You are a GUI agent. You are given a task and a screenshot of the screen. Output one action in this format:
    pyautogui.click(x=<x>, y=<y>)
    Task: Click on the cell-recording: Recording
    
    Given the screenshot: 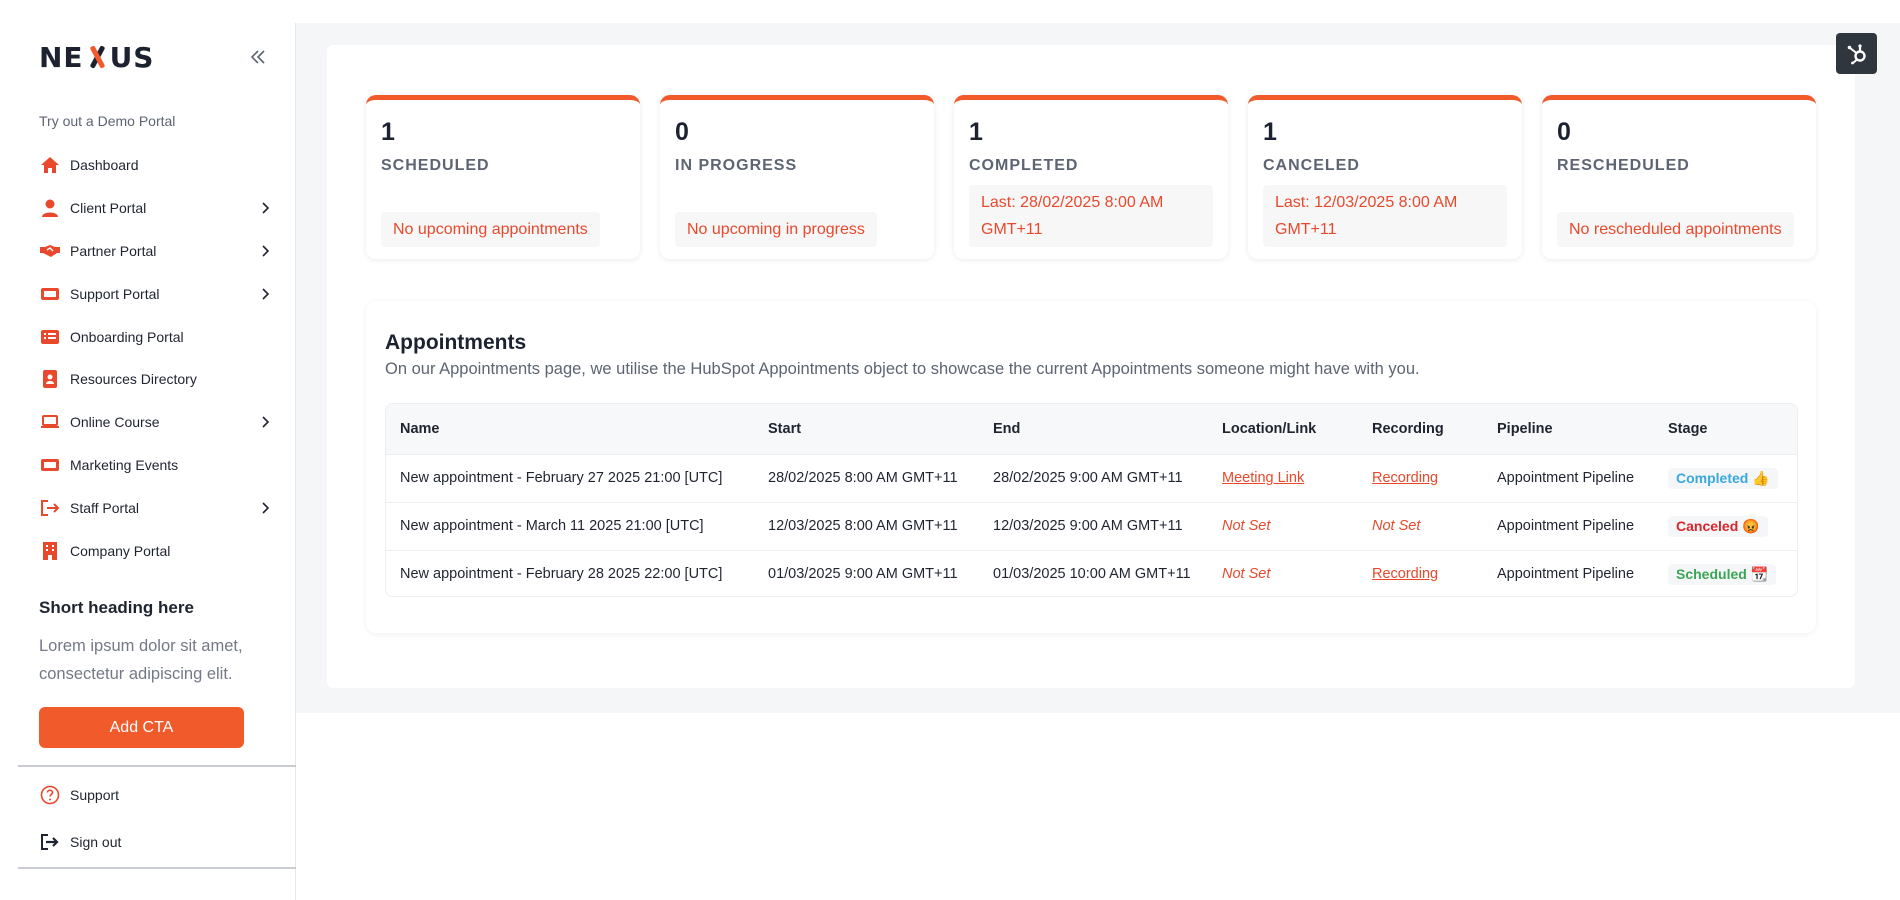 What is the action you would take?
    pyautogui.click(x=1420, y=478)
    